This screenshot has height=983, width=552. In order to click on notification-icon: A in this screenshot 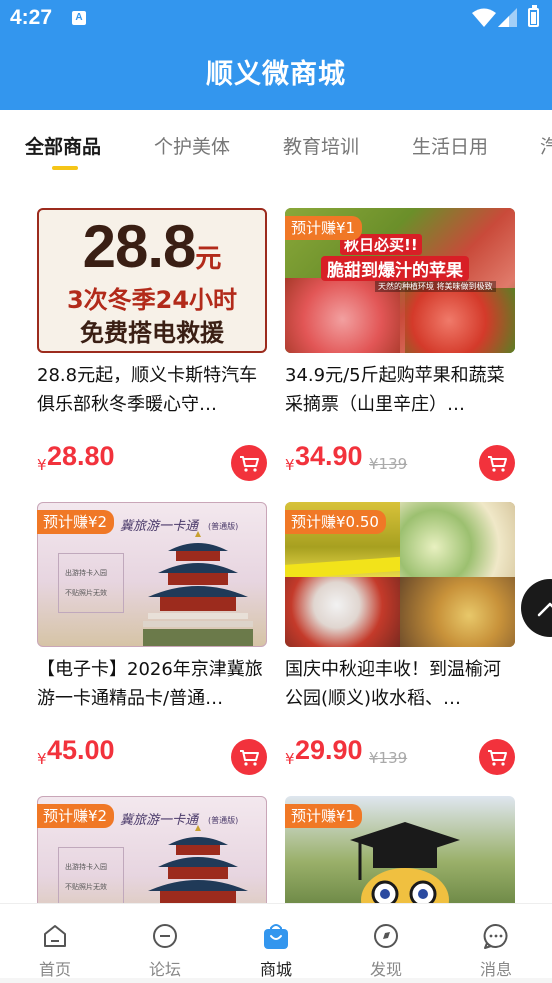, I will do `click(79, 18)`.